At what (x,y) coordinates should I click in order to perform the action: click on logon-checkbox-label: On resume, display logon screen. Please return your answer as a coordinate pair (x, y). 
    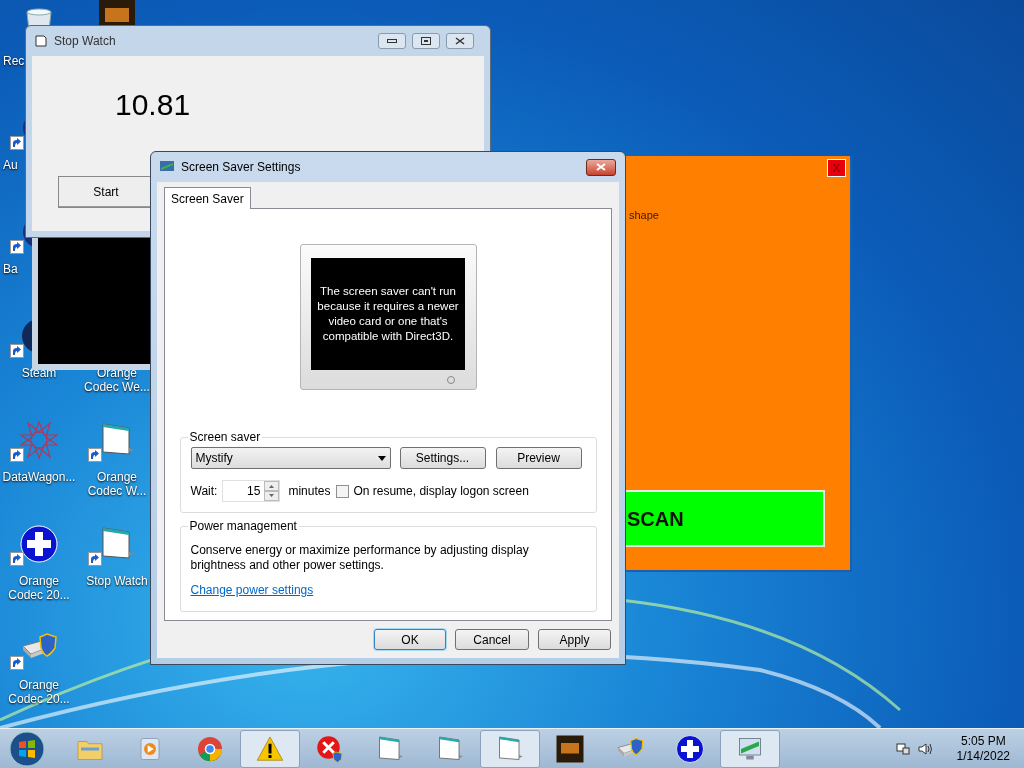
    Looking at the image, I should click on (441, 491).